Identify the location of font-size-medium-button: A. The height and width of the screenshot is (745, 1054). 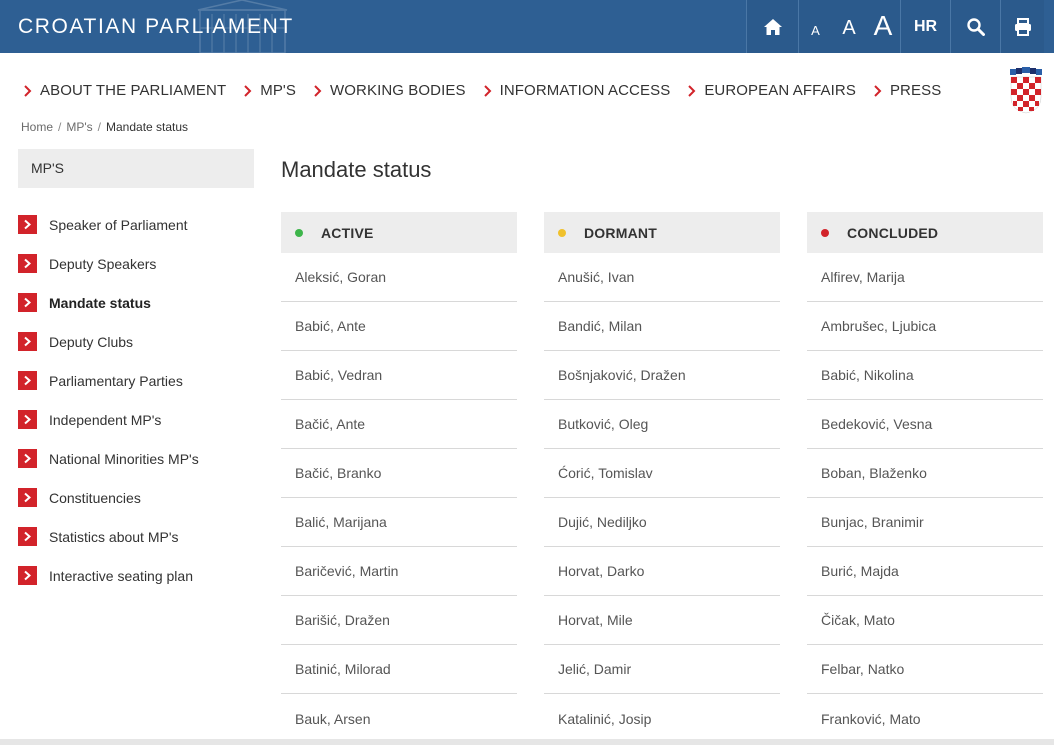
(849, 26).